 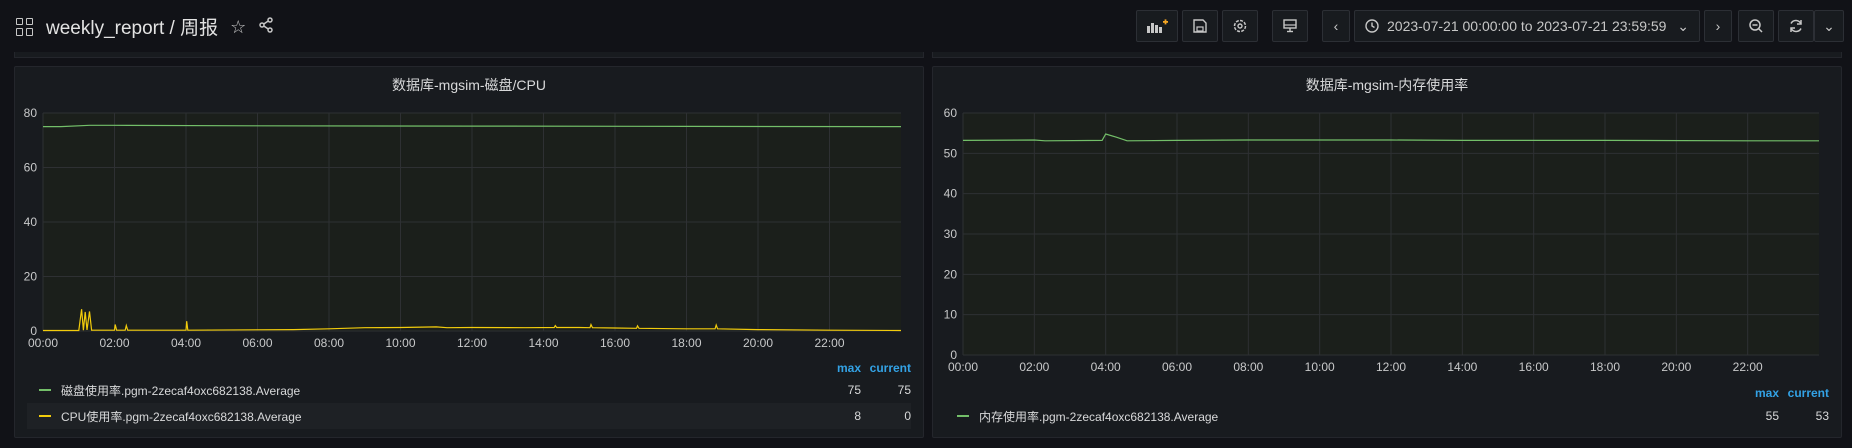 What do you see at coordinates (469, 390) in the screenshot?
I see `legend-item: 磁盘使用率.pgm-2zecaf4oxc682138.Average 75 75` at bounding box center [469, 390].